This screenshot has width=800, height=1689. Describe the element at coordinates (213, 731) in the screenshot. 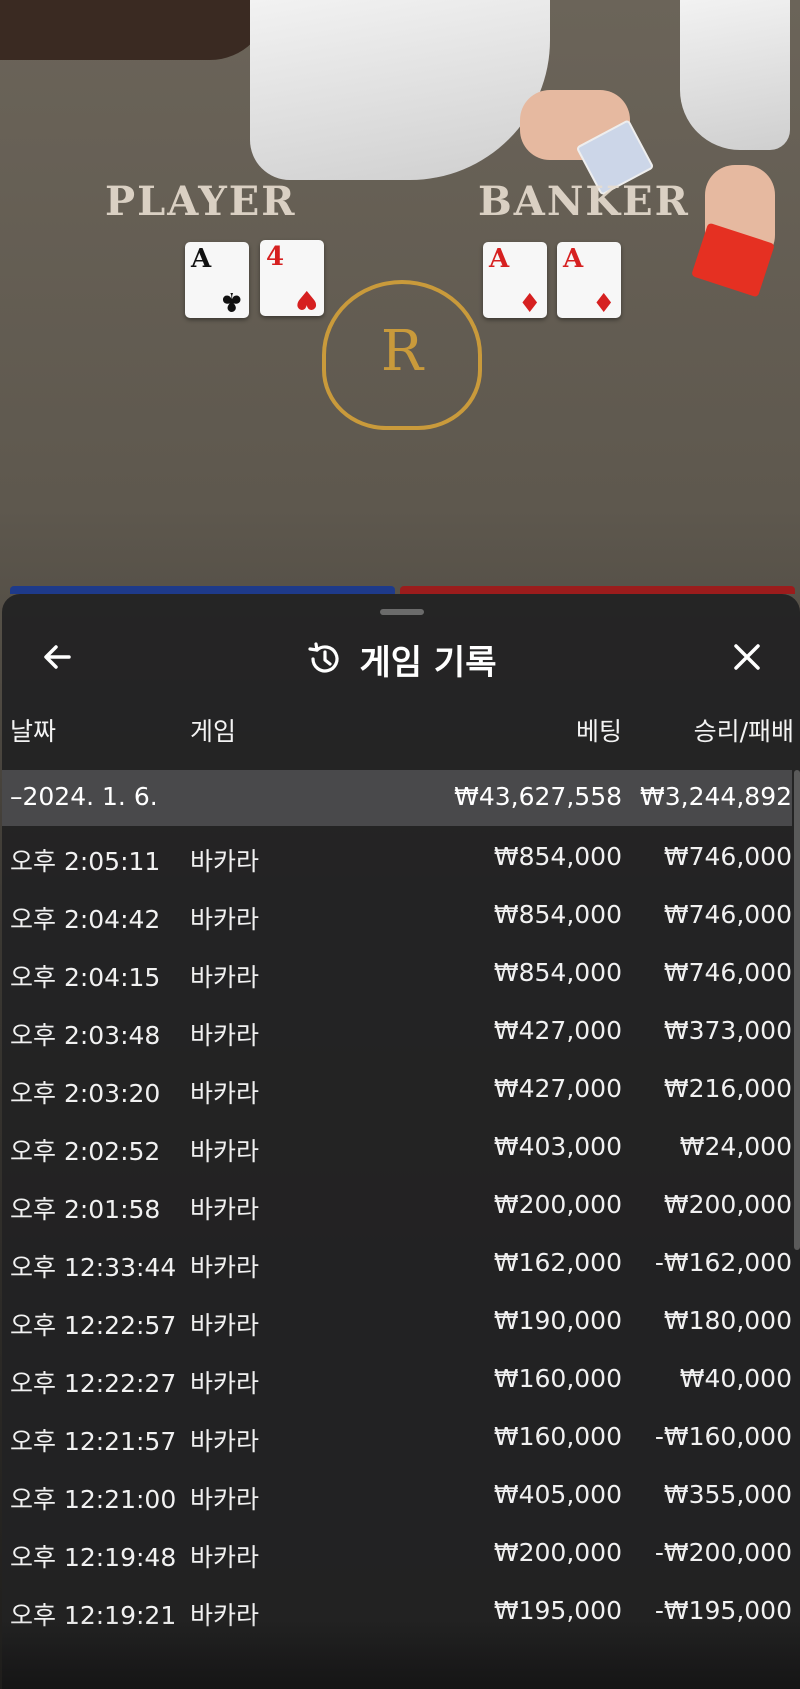

I see `column-game: 게임` at that location.